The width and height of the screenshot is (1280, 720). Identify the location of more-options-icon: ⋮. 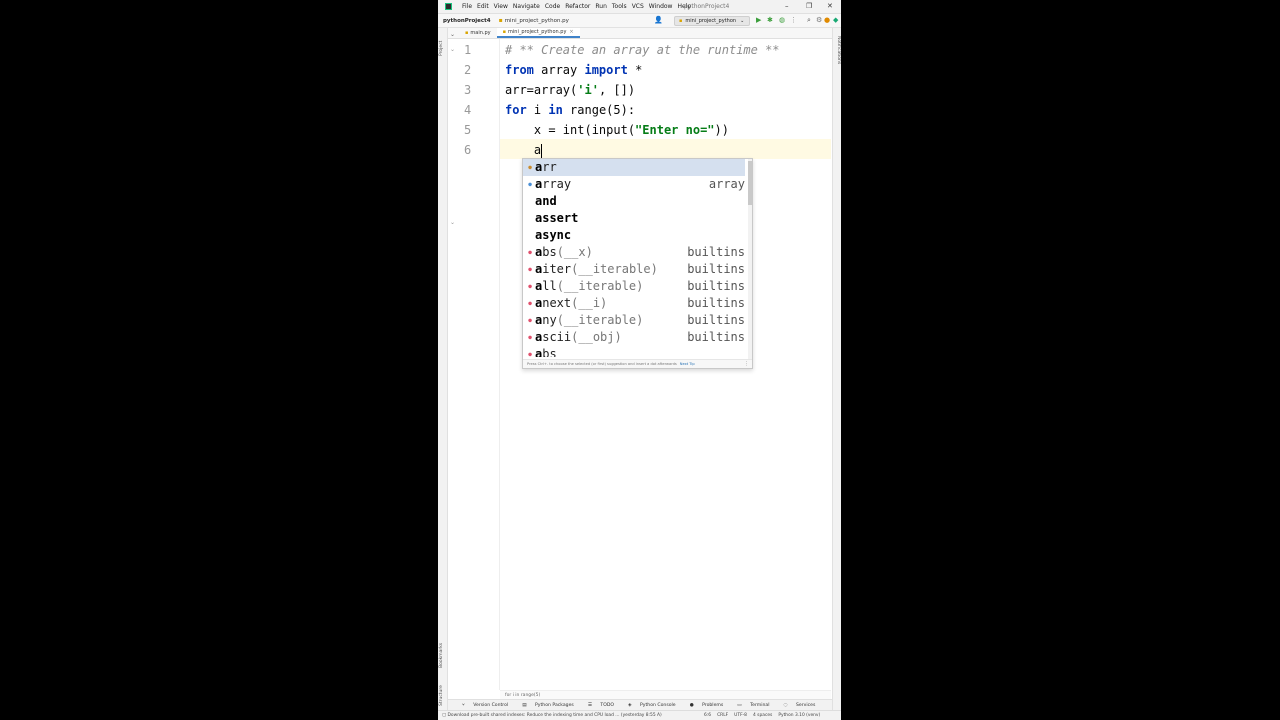
(746, 364).